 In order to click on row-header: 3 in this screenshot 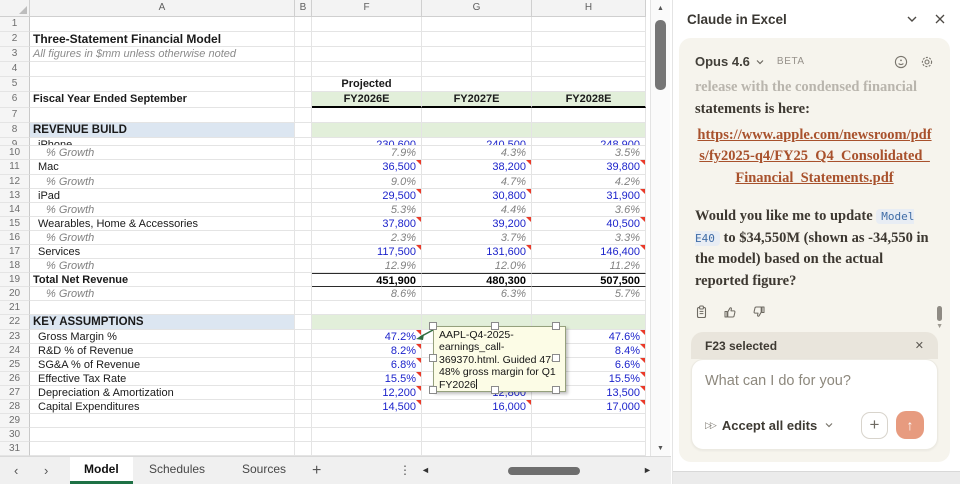, I will do `click(15, 55)`.